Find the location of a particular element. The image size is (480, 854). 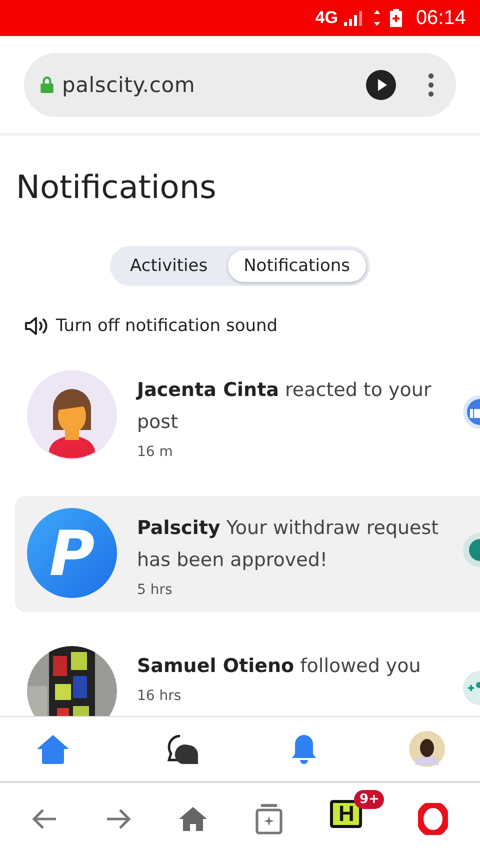

notification-item: Jacenta Cinta reacted to your post 16 m is located at coordinates (247, 416).